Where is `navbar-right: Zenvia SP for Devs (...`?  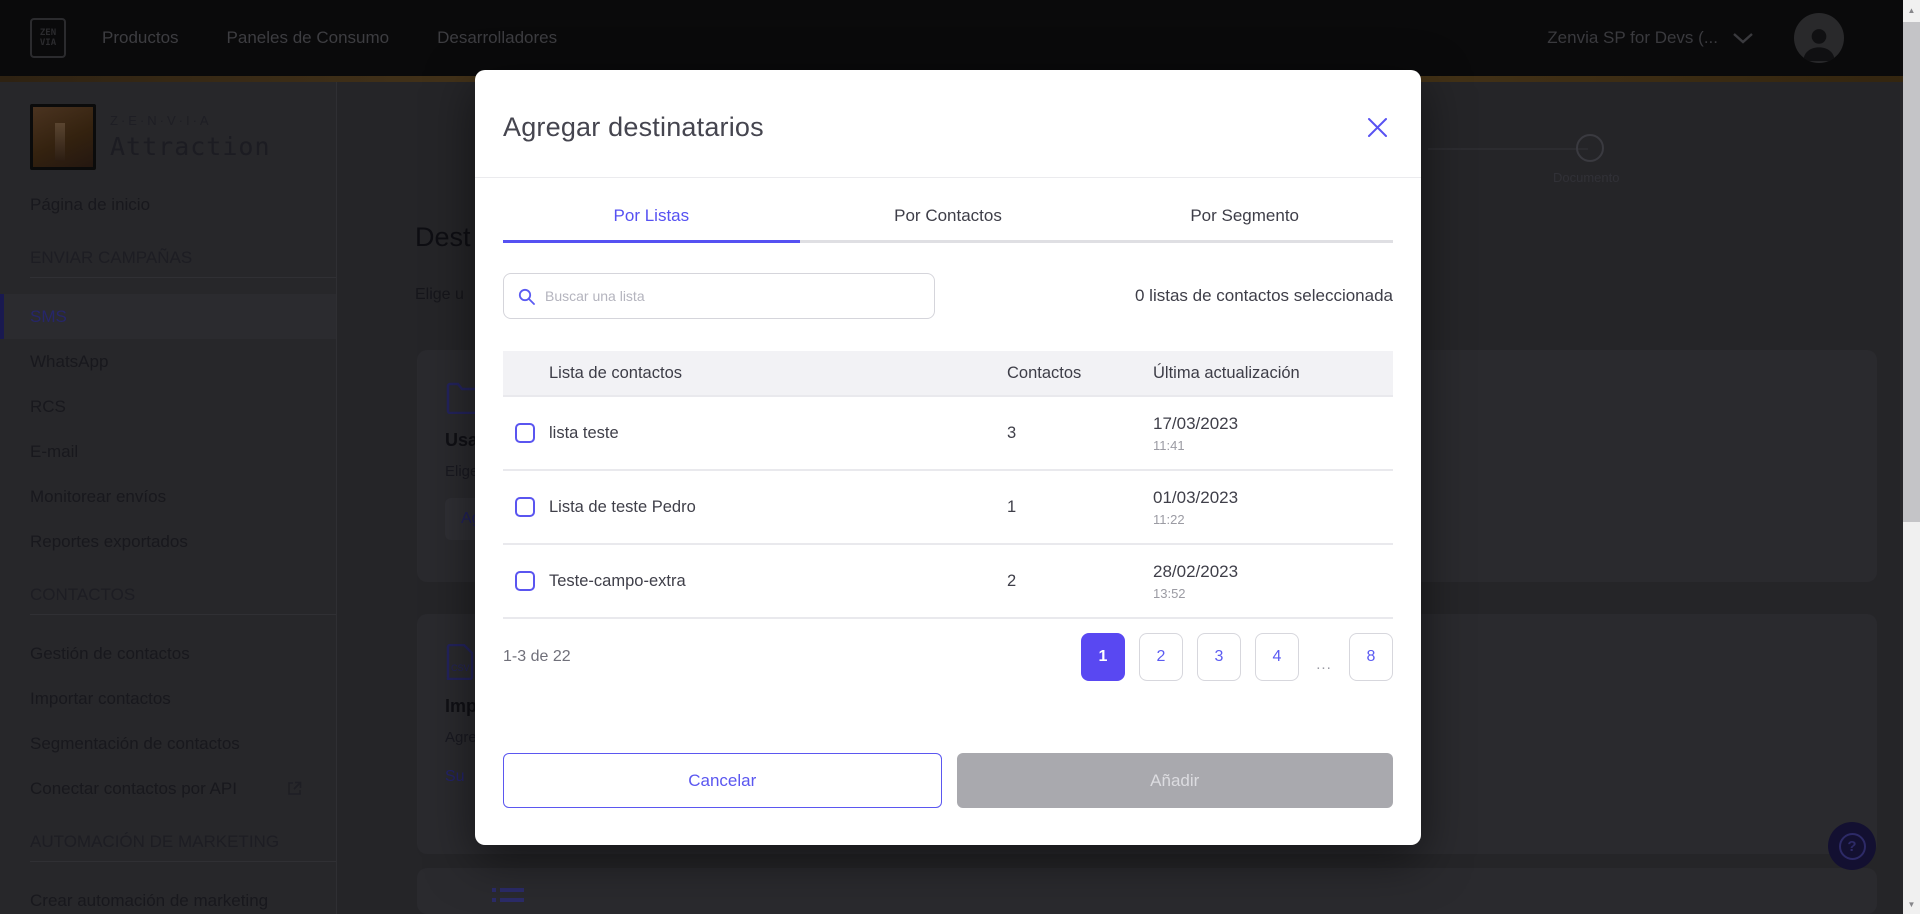
navbar-right: Zenvia SP for Devs (... is located at coordinates (1695, 38).